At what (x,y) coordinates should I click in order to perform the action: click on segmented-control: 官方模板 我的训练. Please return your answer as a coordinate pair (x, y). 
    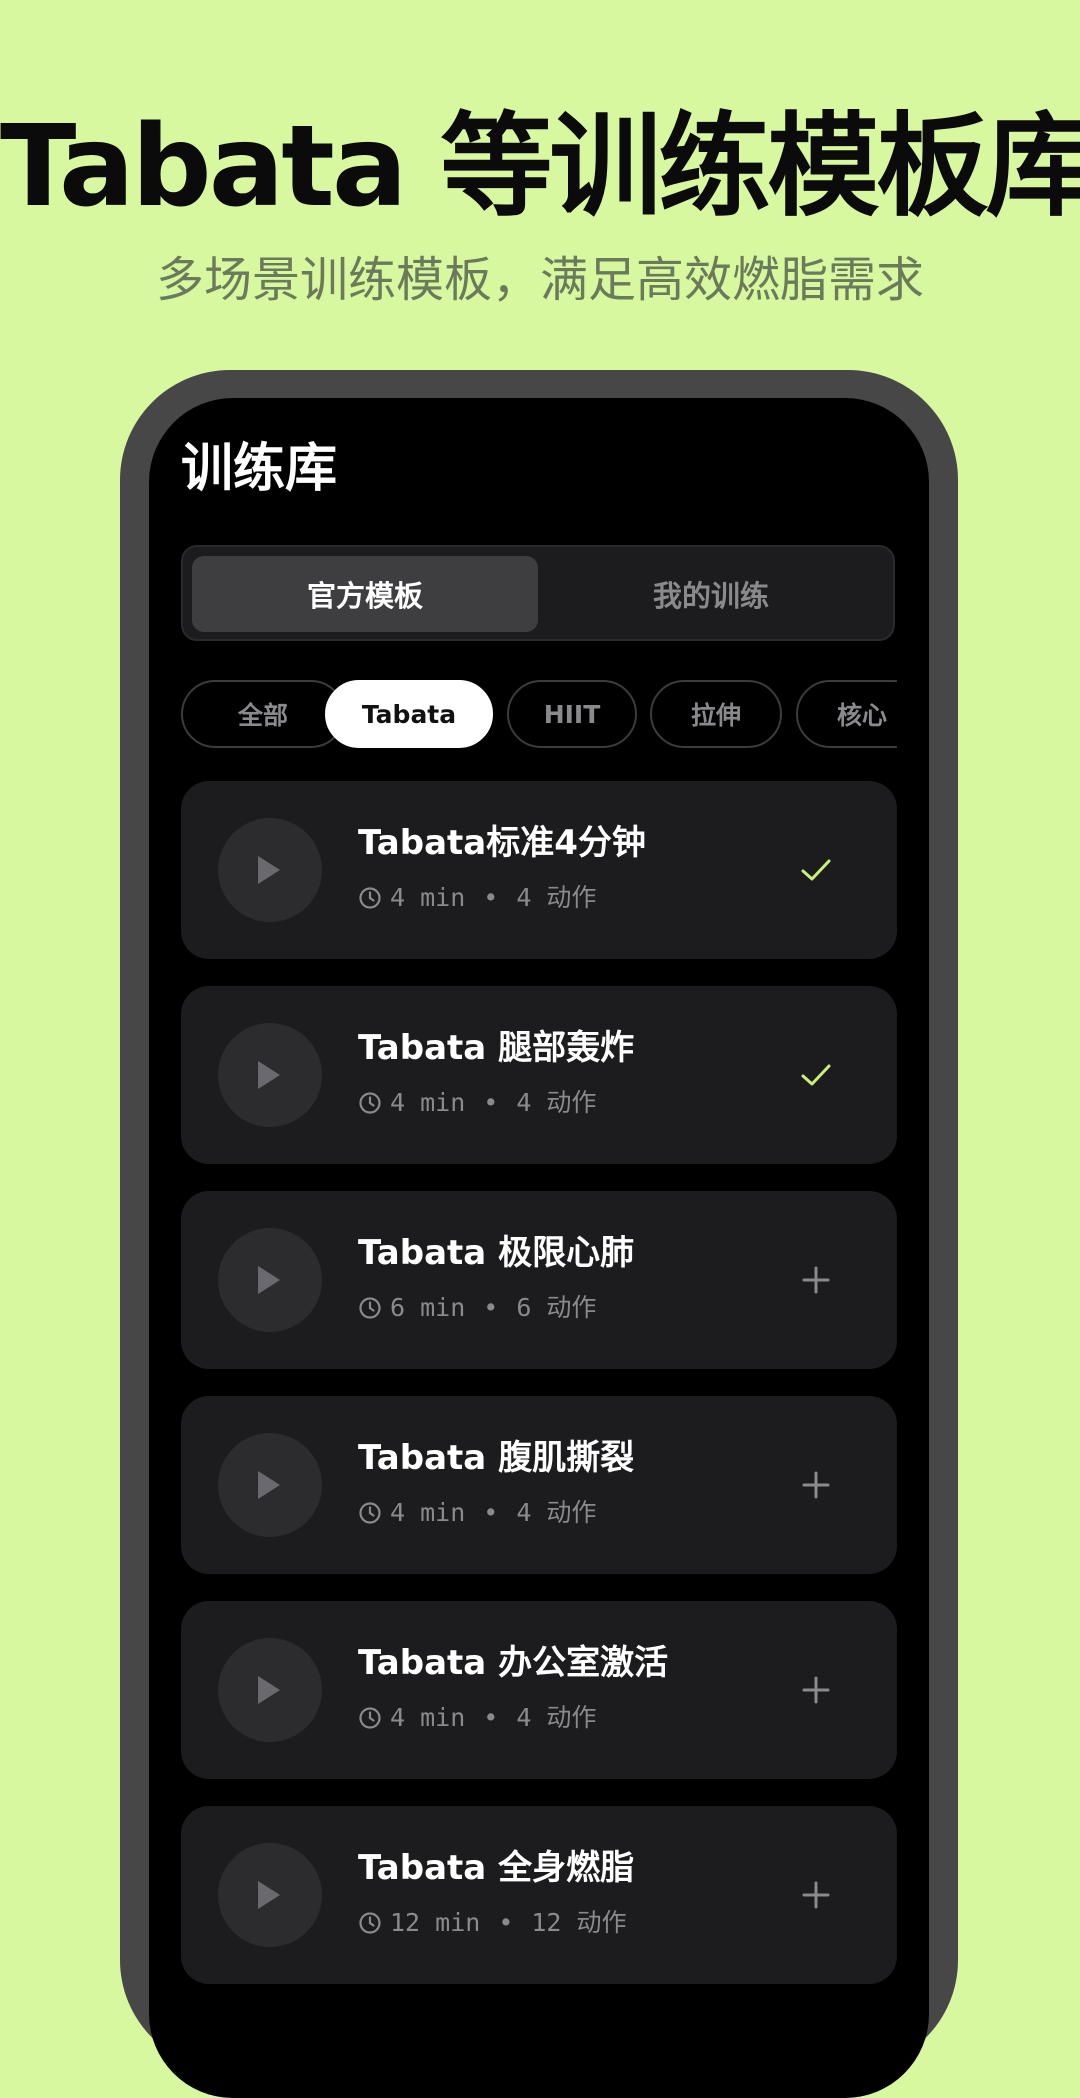
    Looking at the image, I should click on (538, 593).